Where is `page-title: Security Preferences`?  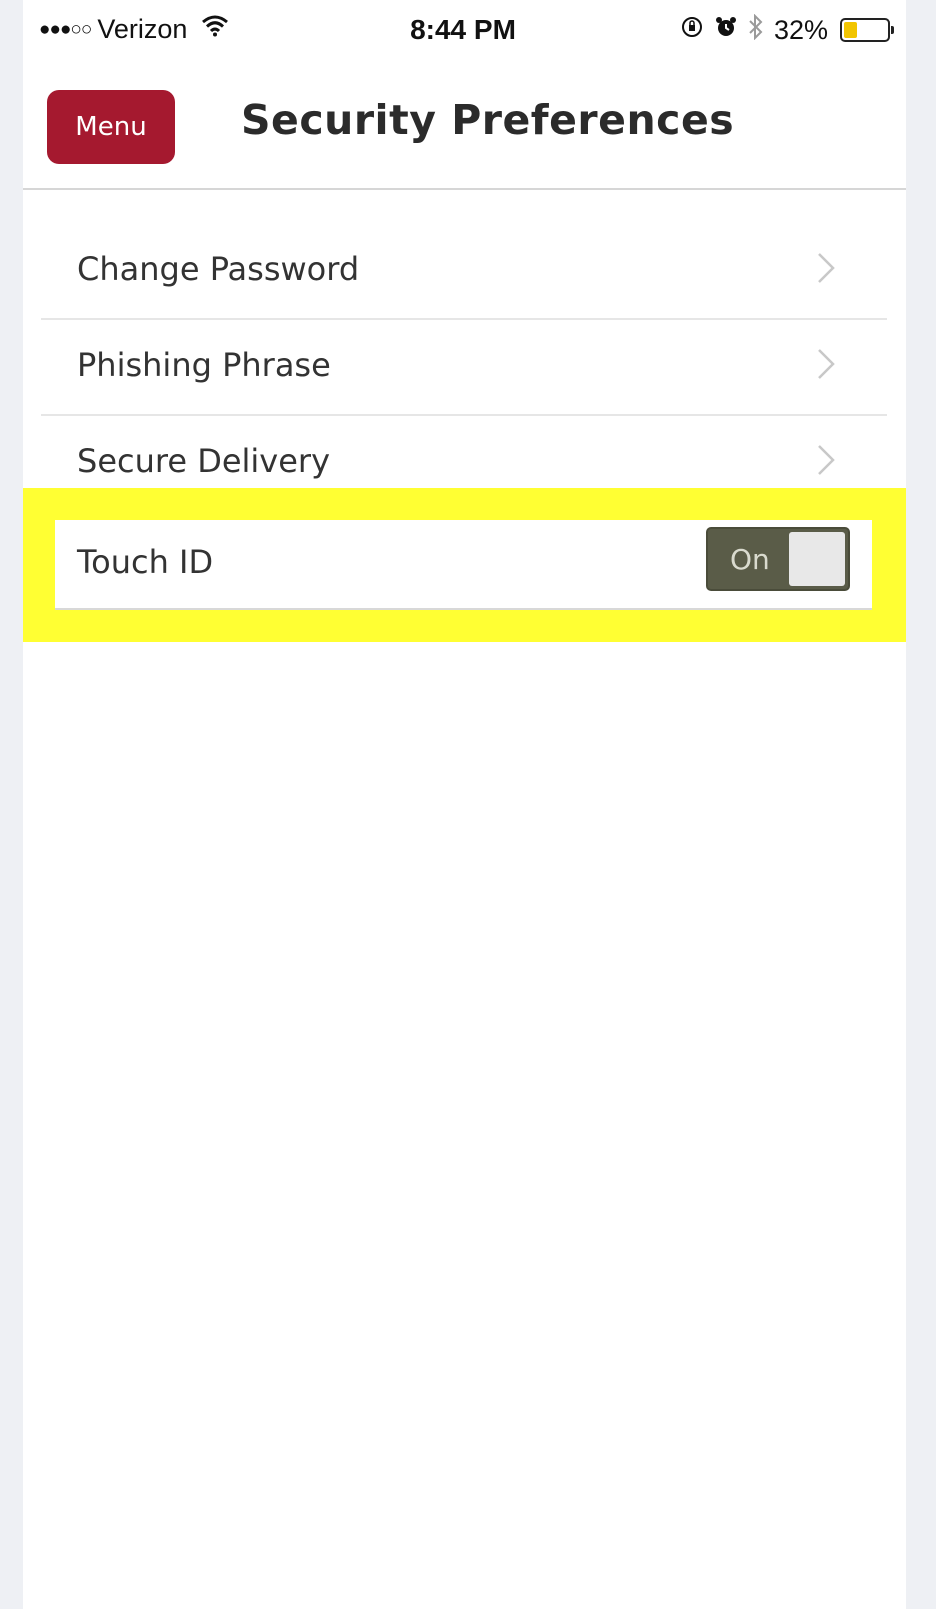
page-title: Security Preferences is located at coordinates (488, 120).